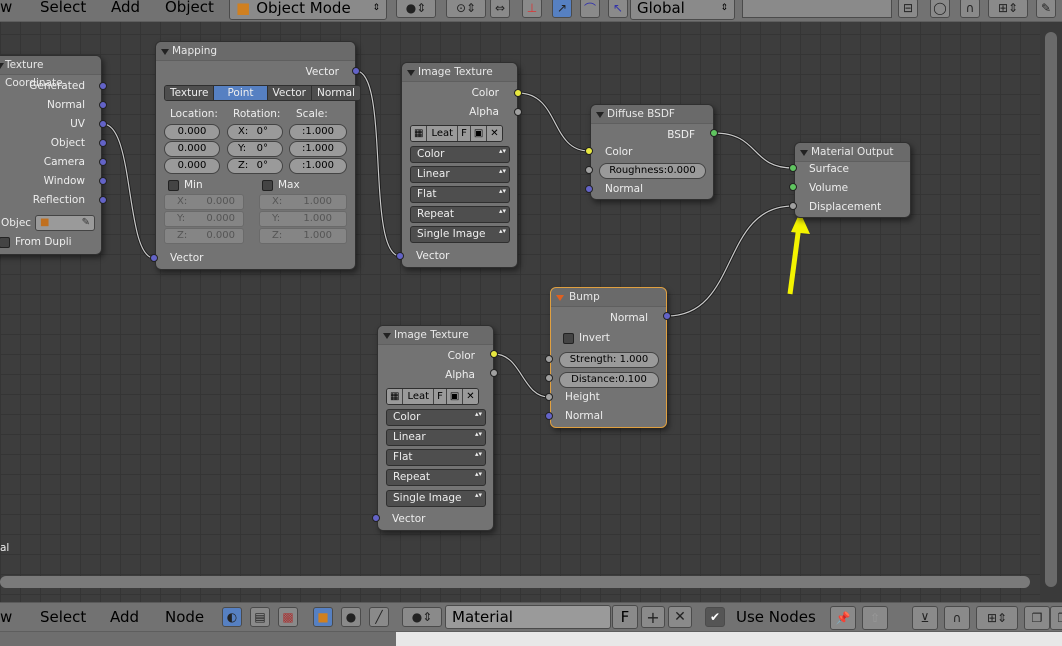 The height and width of the screenshot is (646, 1062). What do you see at coordinates (303, 236) in the screenshot?
I see `max-z-field: Z: 1.000` at bounding box center [303, 236].